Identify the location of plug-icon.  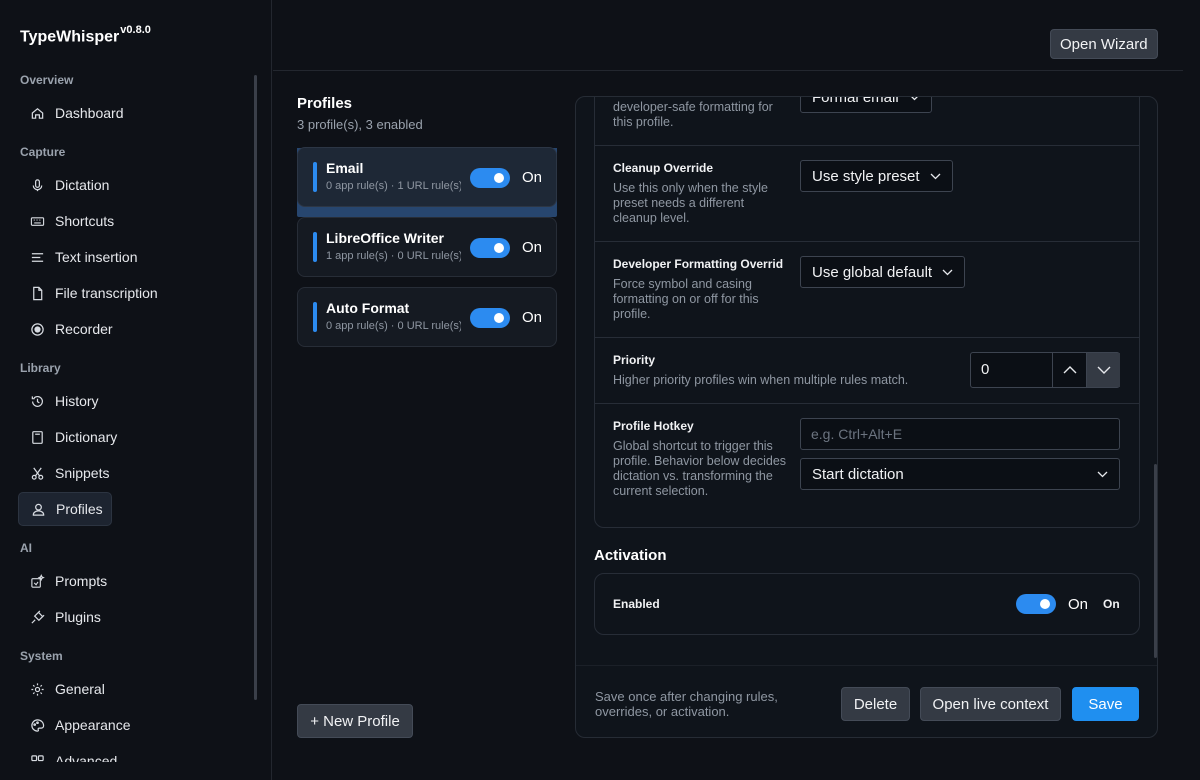
(38, 617).